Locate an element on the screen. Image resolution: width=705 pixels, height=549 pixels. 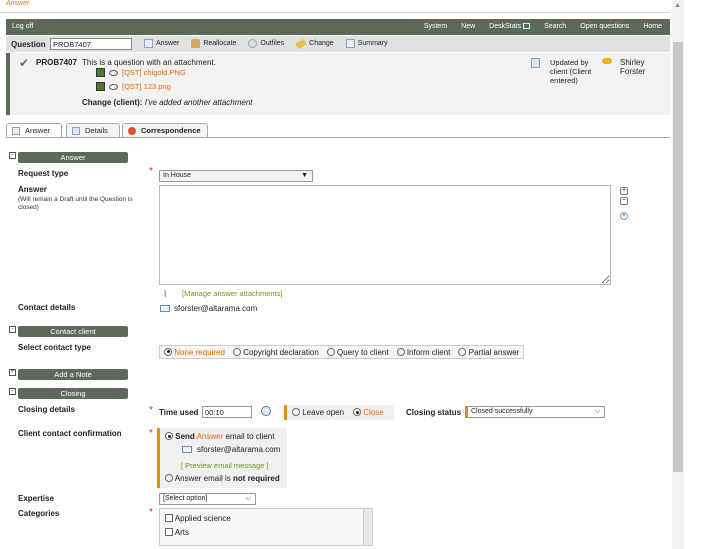
option-partial-label: Partial answer is located at coordinates (494, 352).